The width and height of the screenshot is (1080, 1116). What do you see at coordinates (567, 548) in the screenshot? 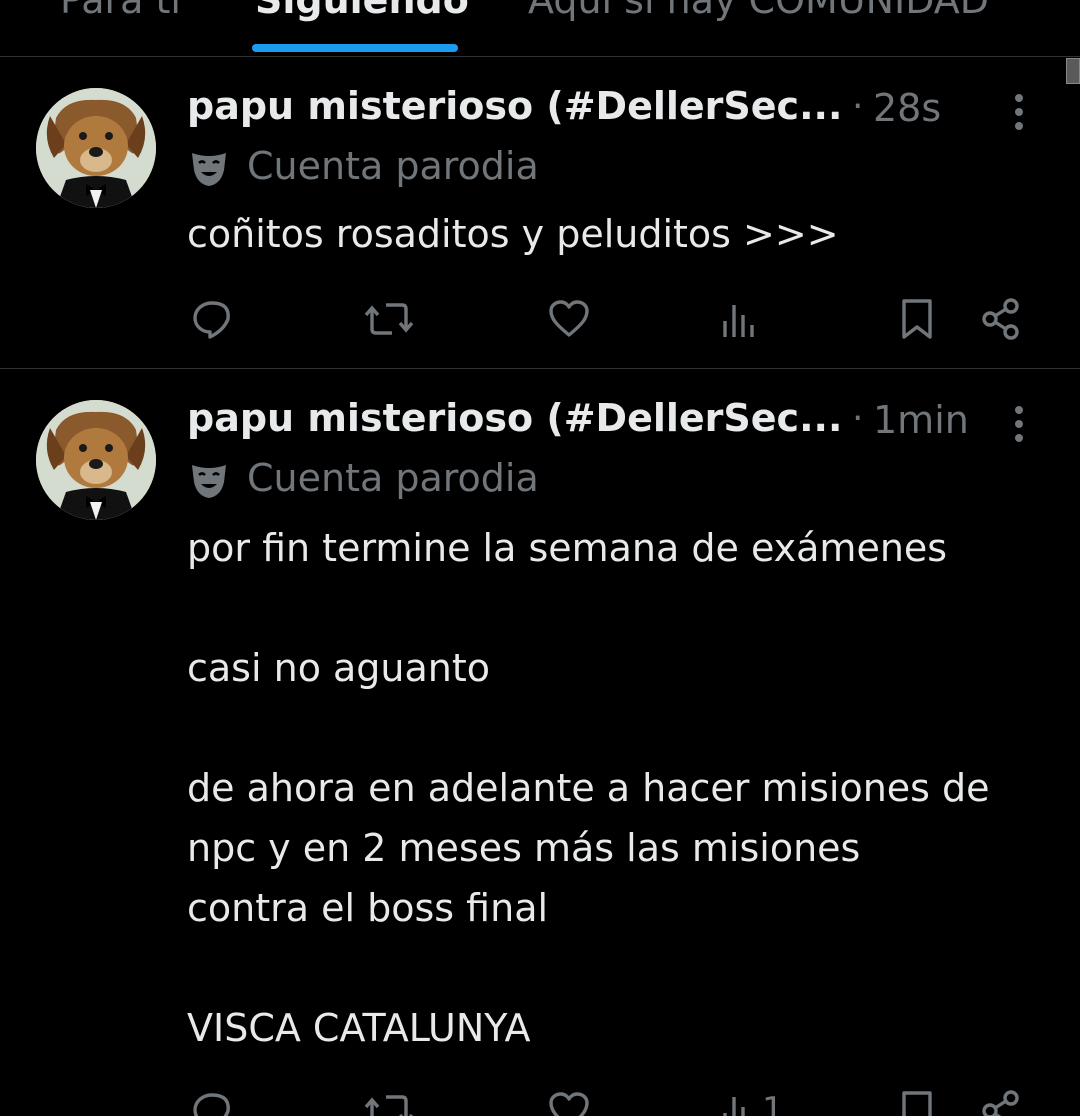
I see `post-text-line: por fin termine la semana de exámenes` at bounding box center [567, 548].